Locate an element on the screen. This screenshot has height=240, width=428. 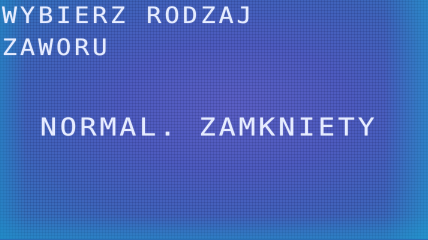
selected-valve-type-option: NORMAL. ZAMKNIETY is located at coordinates (209, 127).